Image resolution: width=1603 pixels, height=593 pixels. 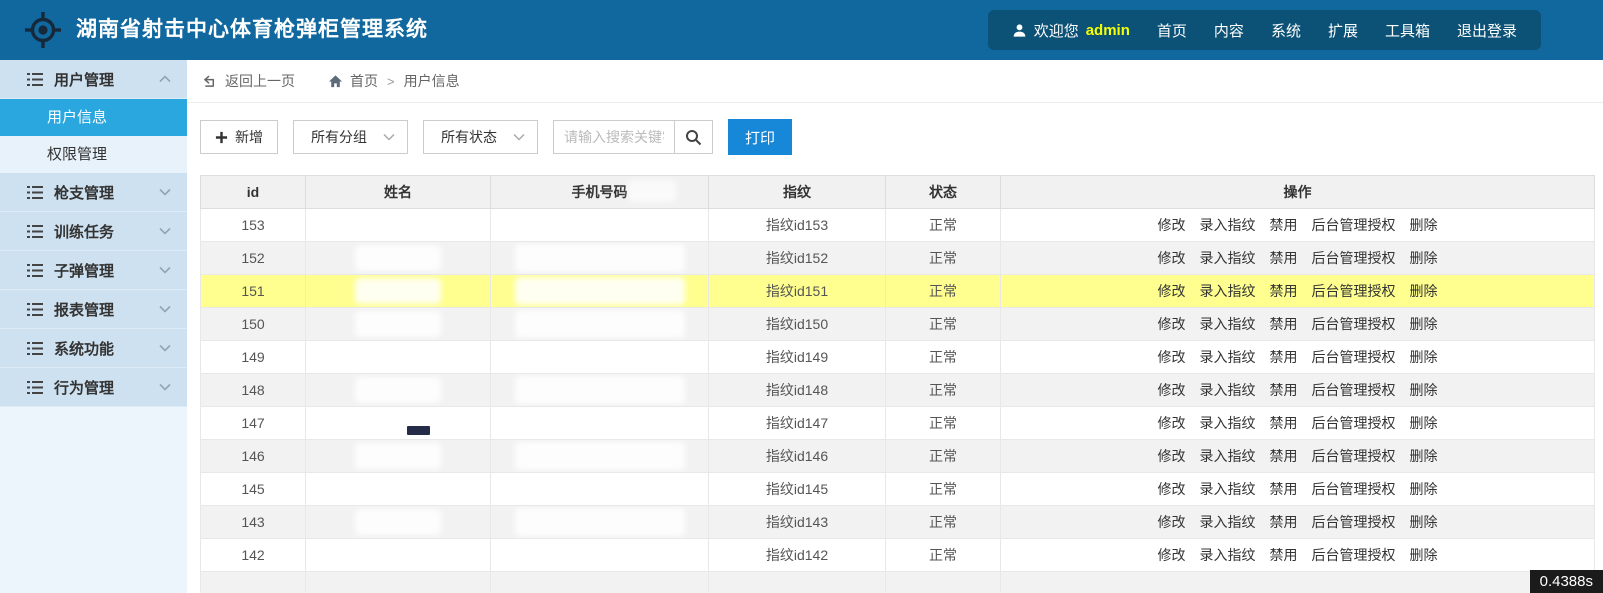 What do you see at coordinates (253, 324) in the screenshot?
I see `cell-id: 150` at bounding box center [253, 324].